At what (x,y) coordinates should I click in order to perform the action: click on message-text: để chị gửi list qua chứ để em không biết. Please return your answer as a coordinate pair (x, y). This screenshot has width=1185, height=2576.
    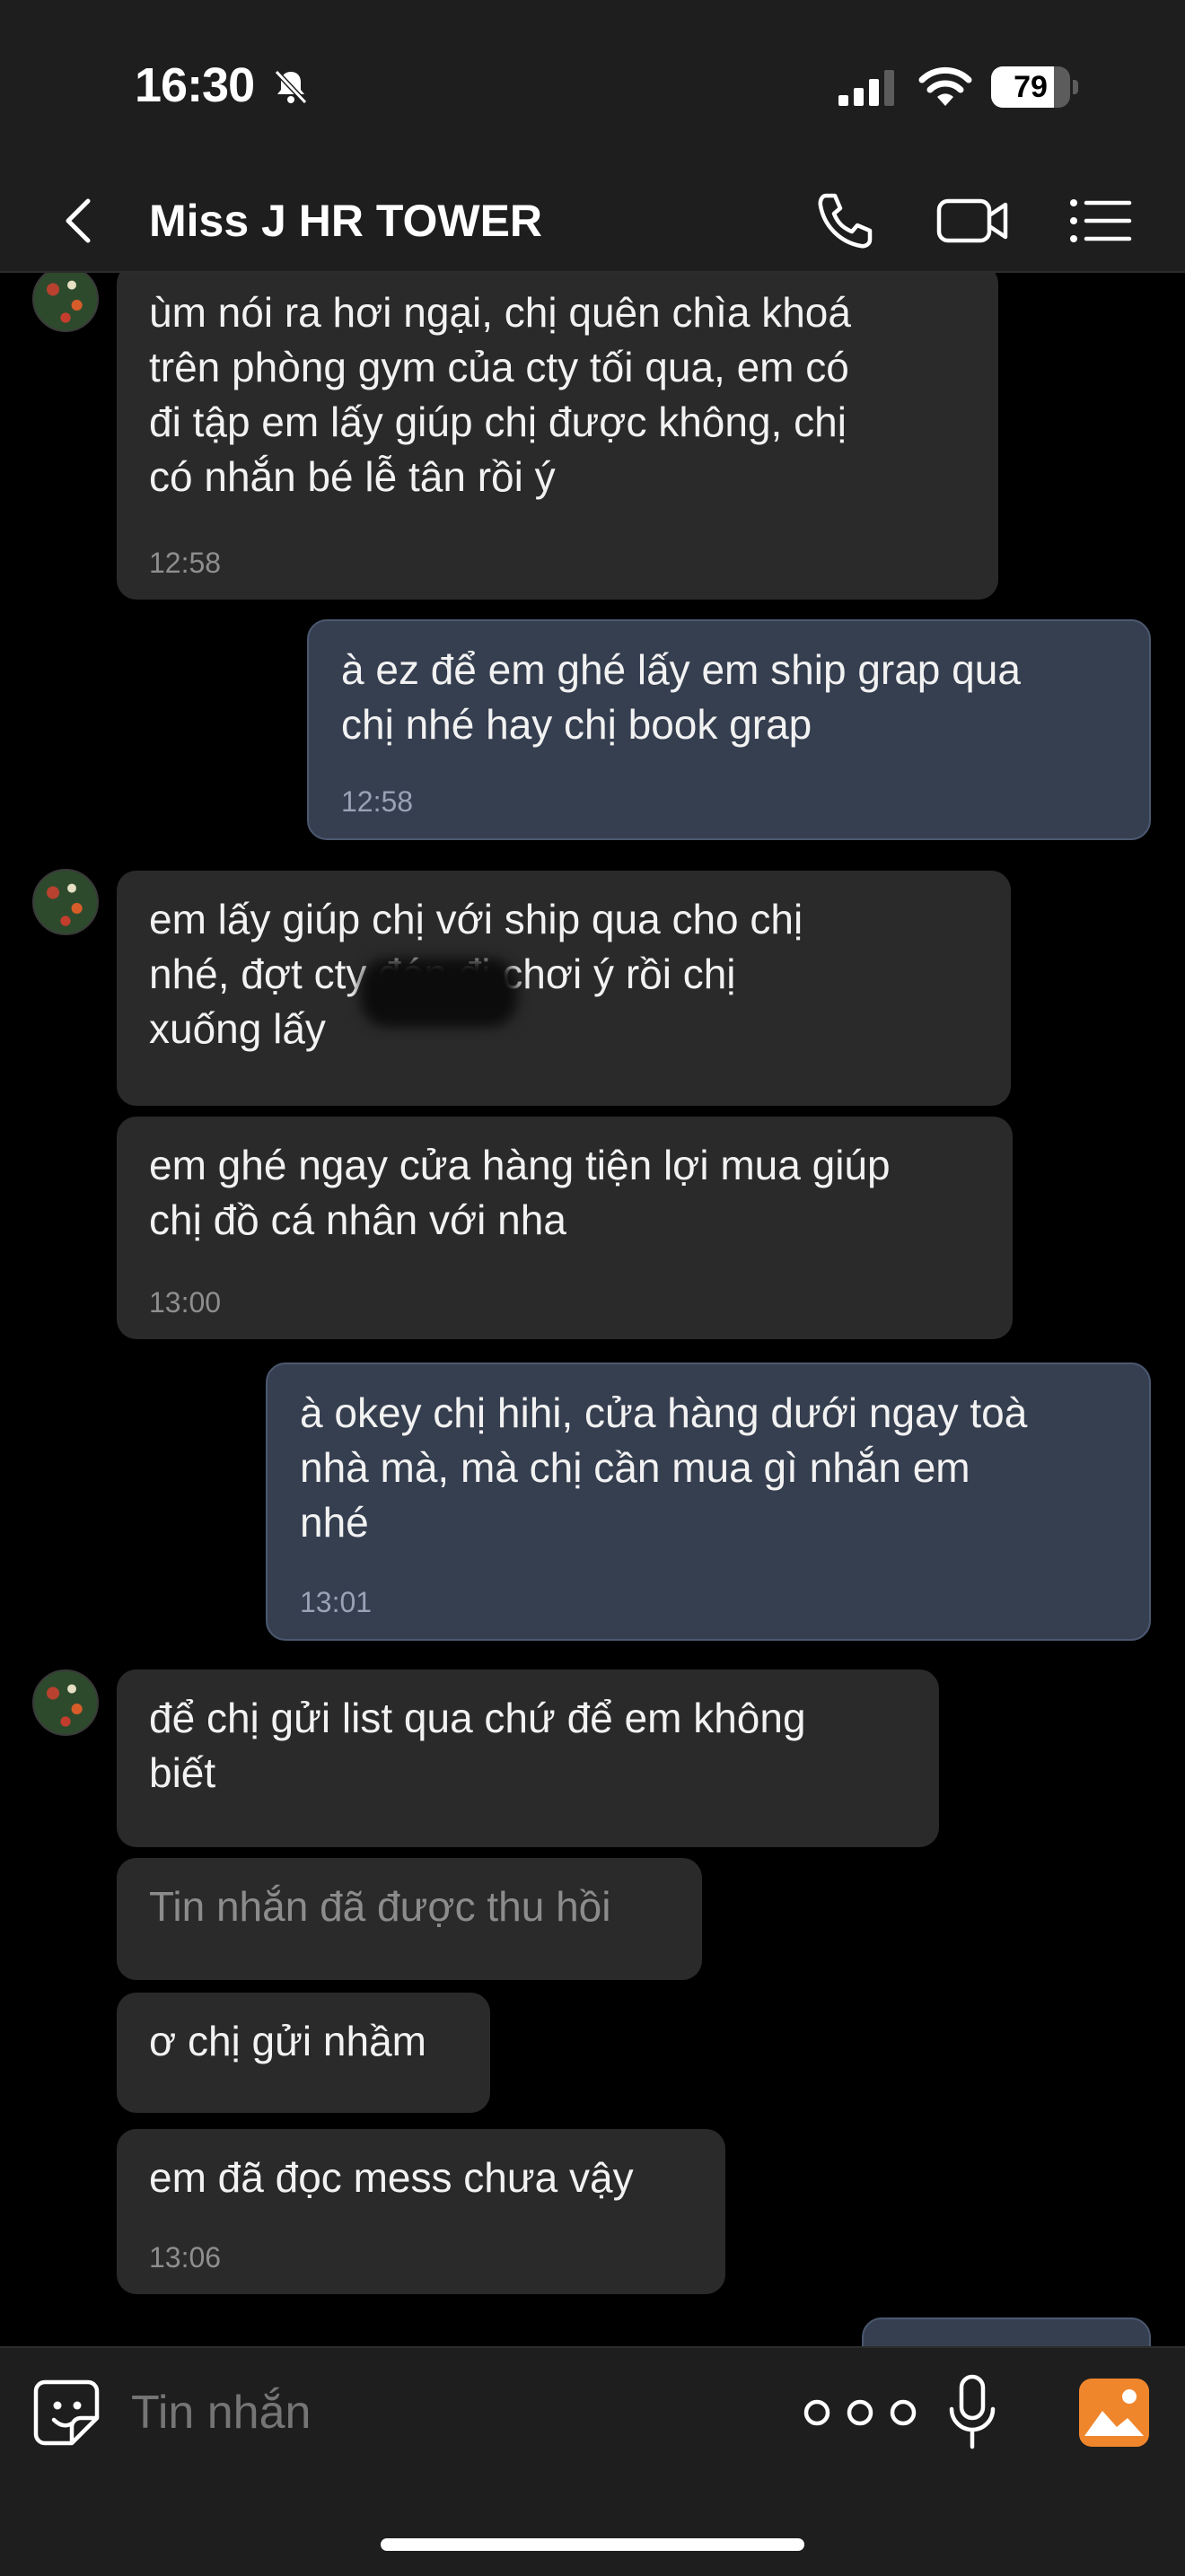
    Looking at the image, I should click on (477, 1745).